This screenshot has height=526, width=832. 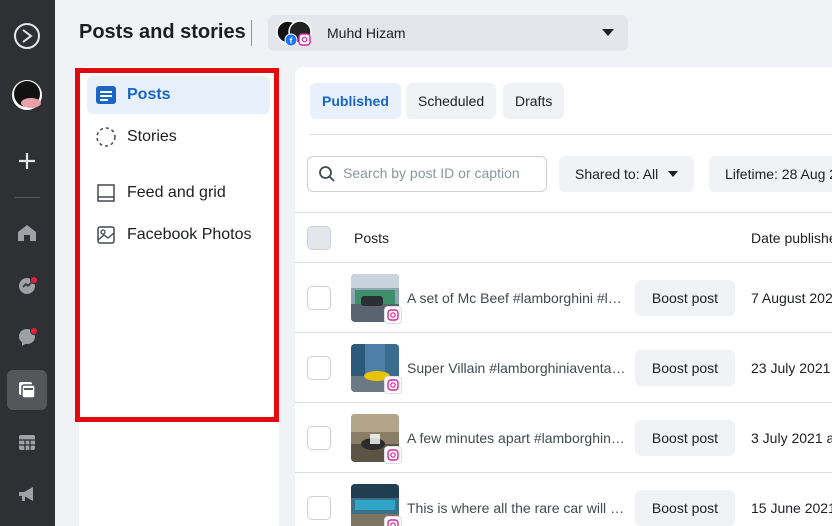 I want to click on post-date: 3 July 2021 a, so click(x=791, y=438).